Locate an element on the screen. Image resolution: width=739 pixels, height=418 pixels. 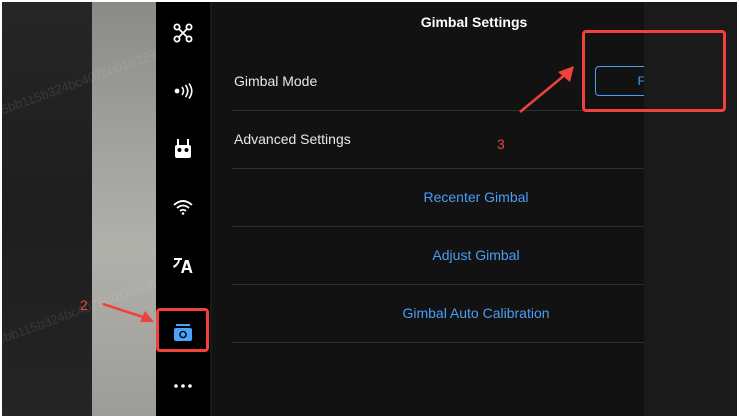
signal-icon is located at coordinates (183, 91).